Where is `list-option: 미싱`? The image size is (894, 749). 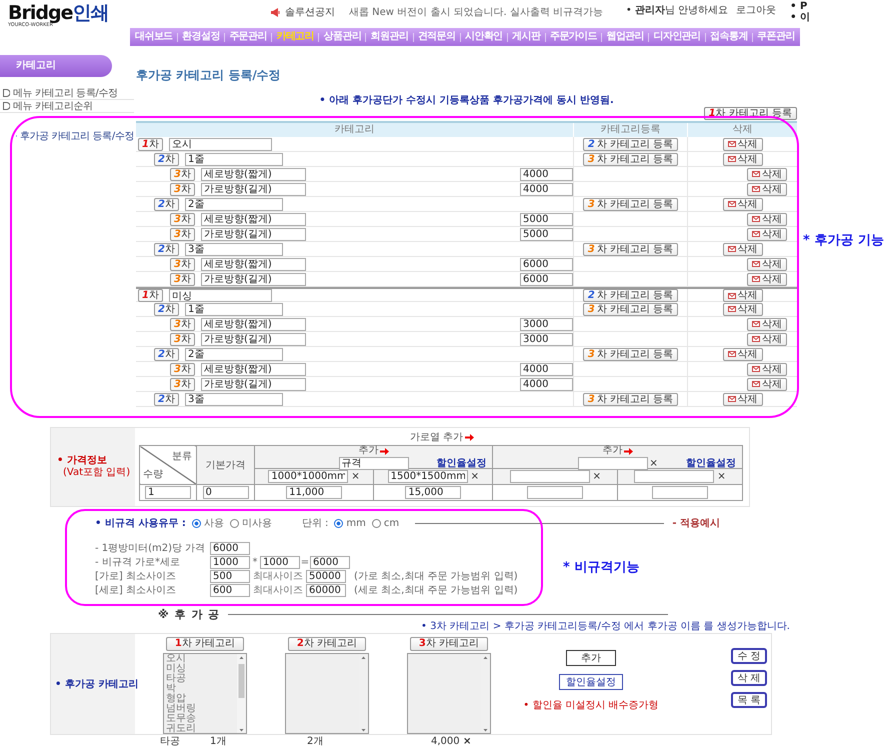
list-option: 미싱 is located at coordinates (200, 669).